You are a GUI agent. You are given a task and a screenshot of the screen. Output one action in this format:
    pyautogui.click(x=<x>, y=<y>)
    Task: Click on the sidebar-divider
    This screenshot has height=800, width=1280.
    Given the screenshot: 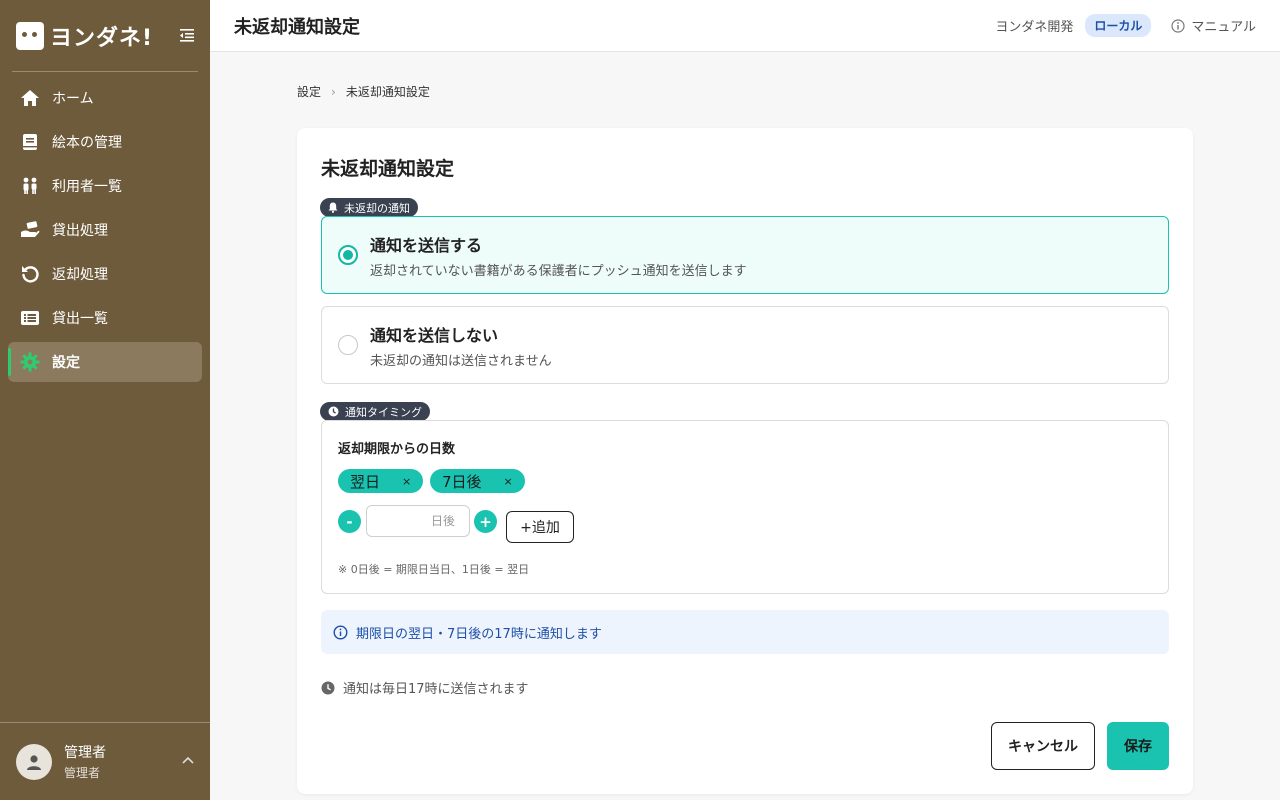 What is the action you would take?
    pyautogui.click(x=105, y=71)
    